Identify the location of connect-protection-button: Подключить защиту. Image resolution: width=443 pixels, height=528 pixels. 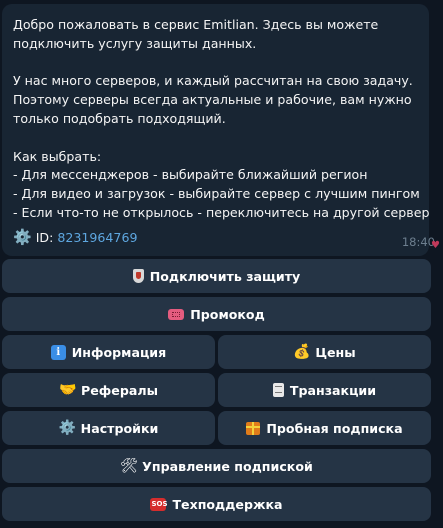
(216, 276).